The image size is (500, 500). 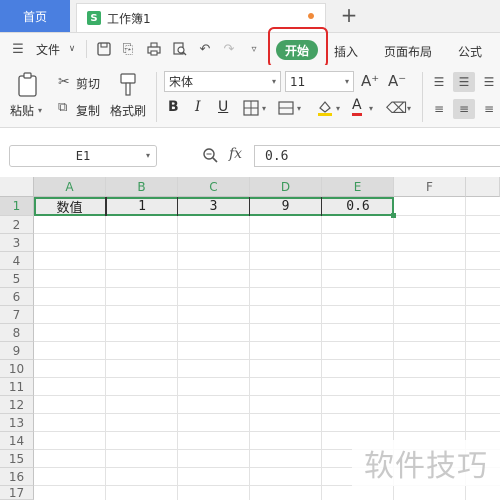 I want to click on paste-button: 粘贴, so click(x=22, y=110).